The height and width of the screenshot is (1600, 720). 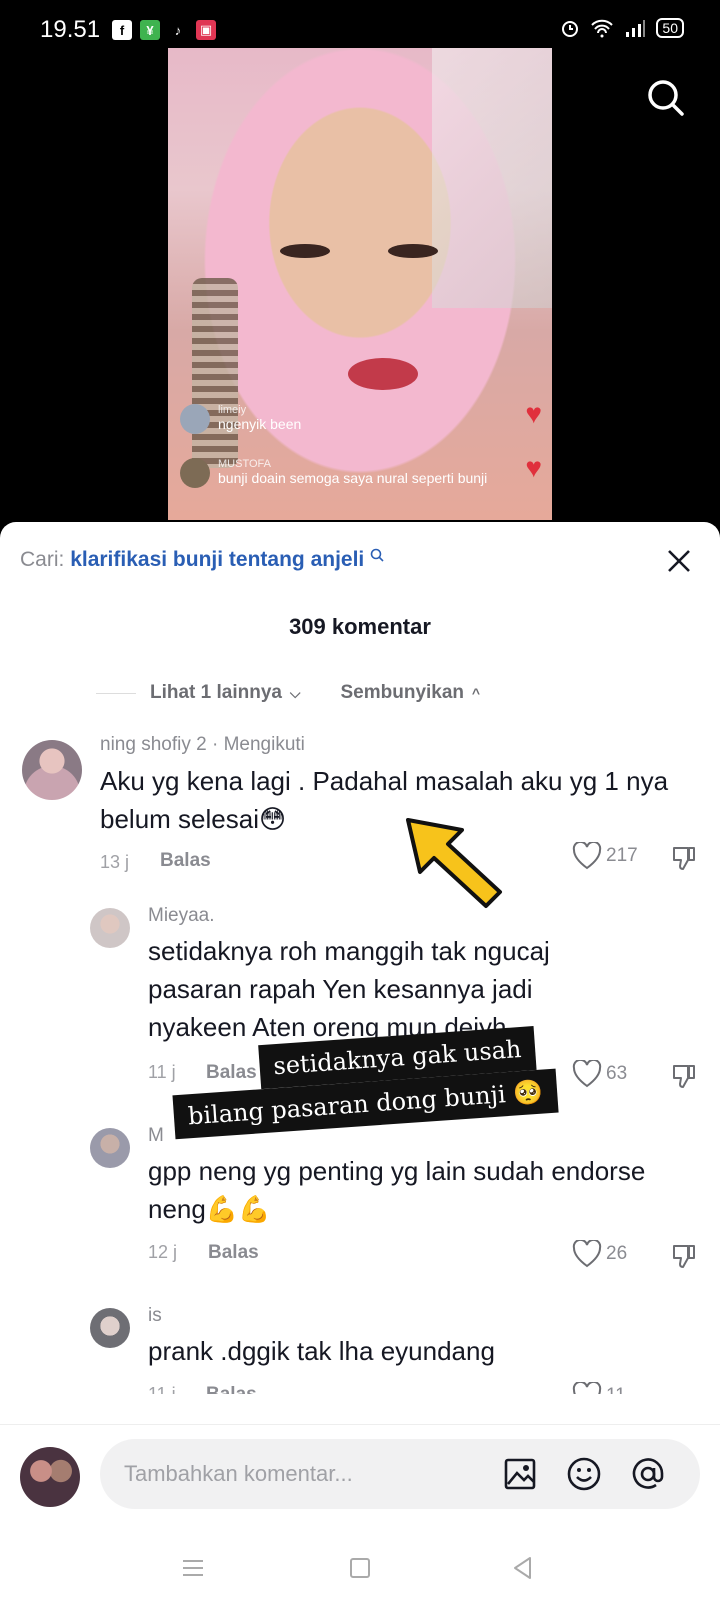 I want to click on sim-toolkit-icon: ¥, so click(x=150, y=30).